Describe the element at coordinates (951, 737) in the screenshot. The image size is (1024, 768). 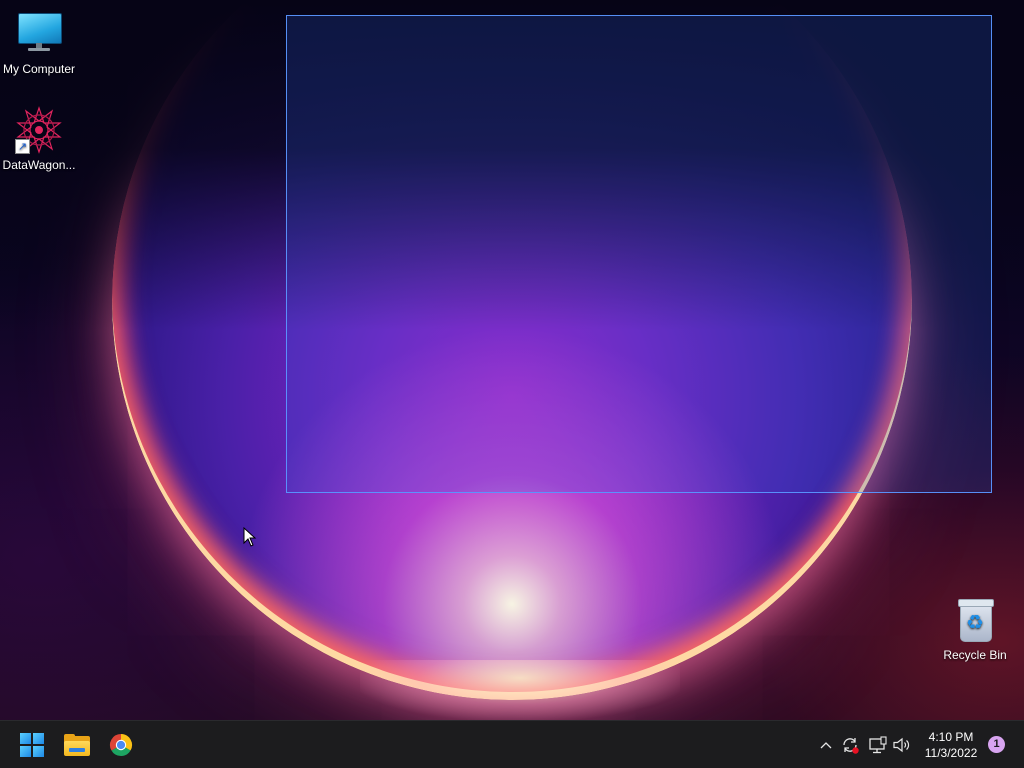
I see `clock-time: 4:10 PM` at that location.